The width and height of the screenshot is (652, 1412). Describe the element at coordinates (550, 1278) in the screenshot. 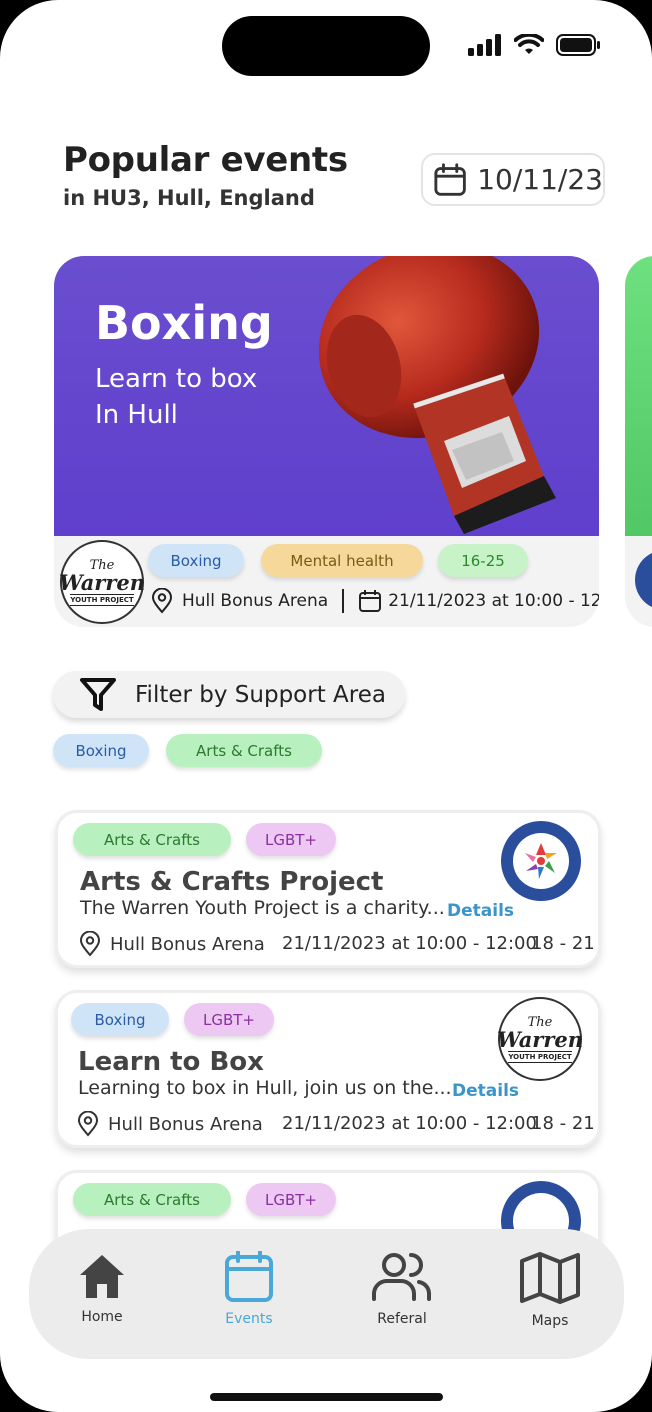

I see `map-icon` at that location.